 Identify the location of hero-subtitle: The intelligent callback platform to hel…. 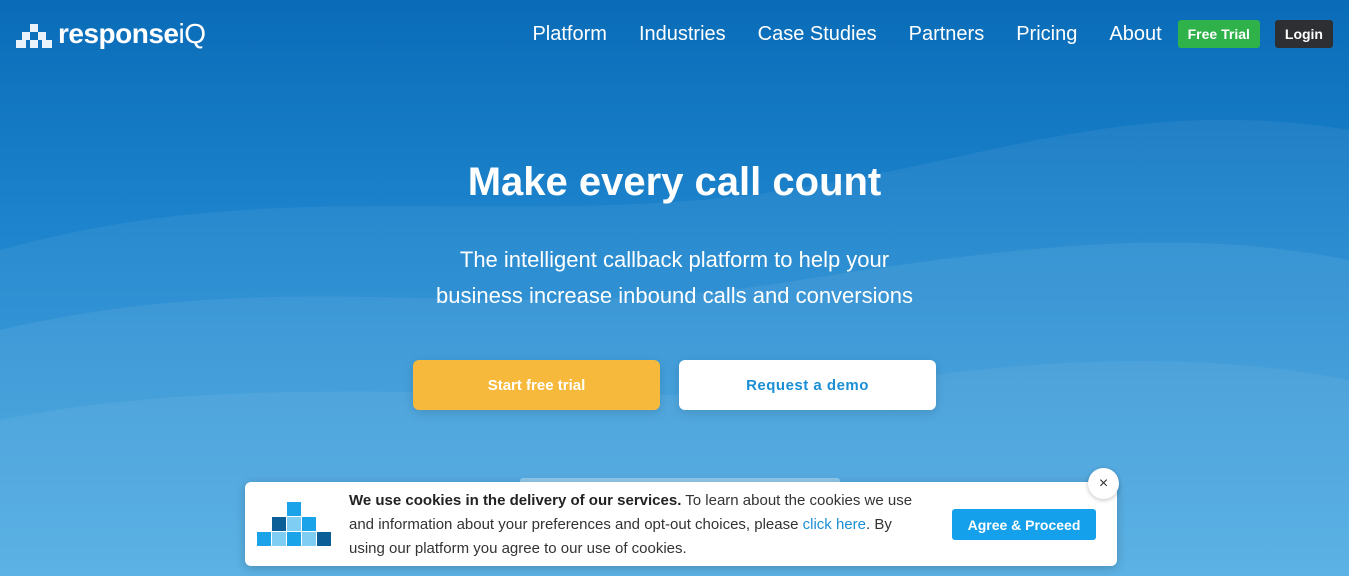
(674, 278).